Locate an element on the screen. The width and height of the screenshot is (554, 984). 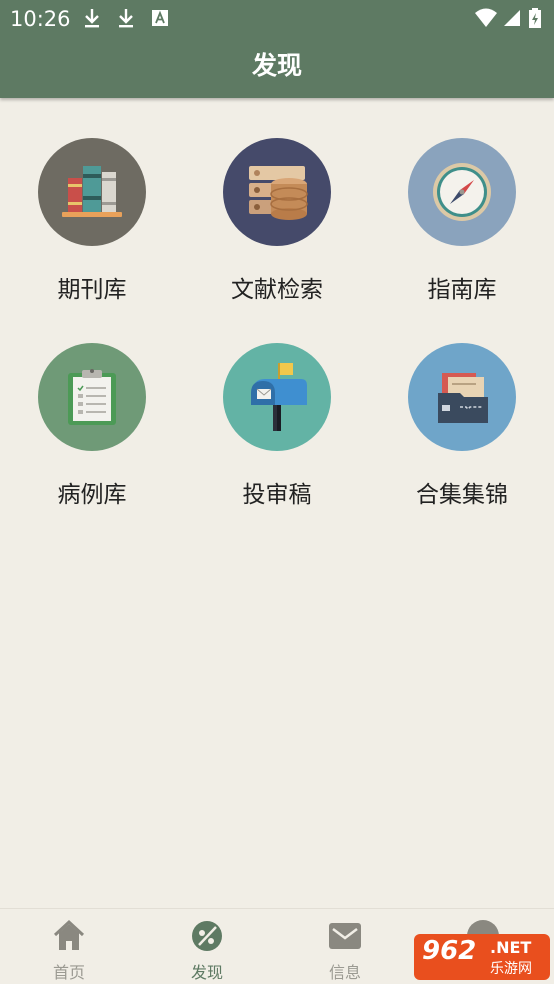
home-icon is located at coordinates (69, 934).